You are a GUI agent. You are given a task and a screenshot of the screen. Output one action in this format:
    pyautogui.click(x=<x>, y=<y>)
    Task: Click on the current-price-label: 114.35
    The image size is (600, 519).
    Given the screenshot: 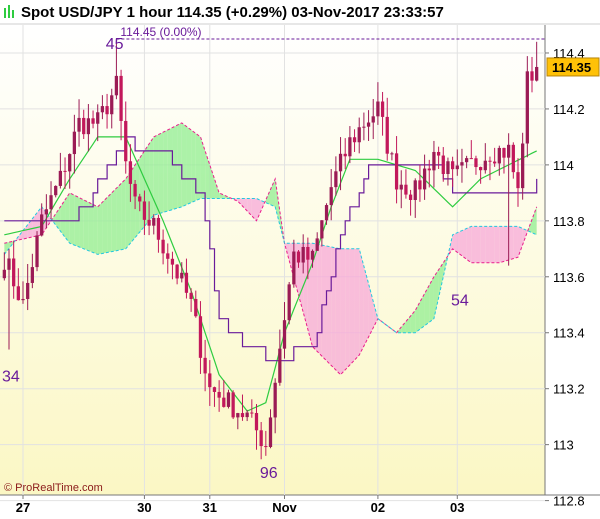 What is the action you would take?
    pyautogui.click(x=571, y=67)
    